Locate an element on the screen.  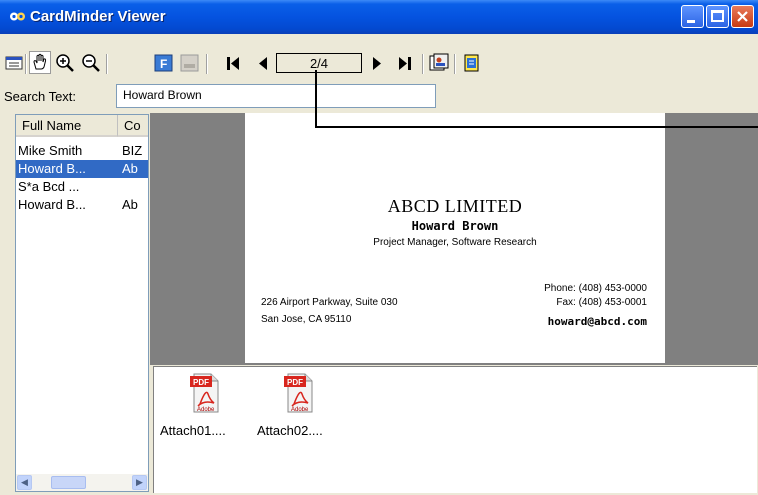
list-item: Howard B... Ab is located at coordinates (82, 205).